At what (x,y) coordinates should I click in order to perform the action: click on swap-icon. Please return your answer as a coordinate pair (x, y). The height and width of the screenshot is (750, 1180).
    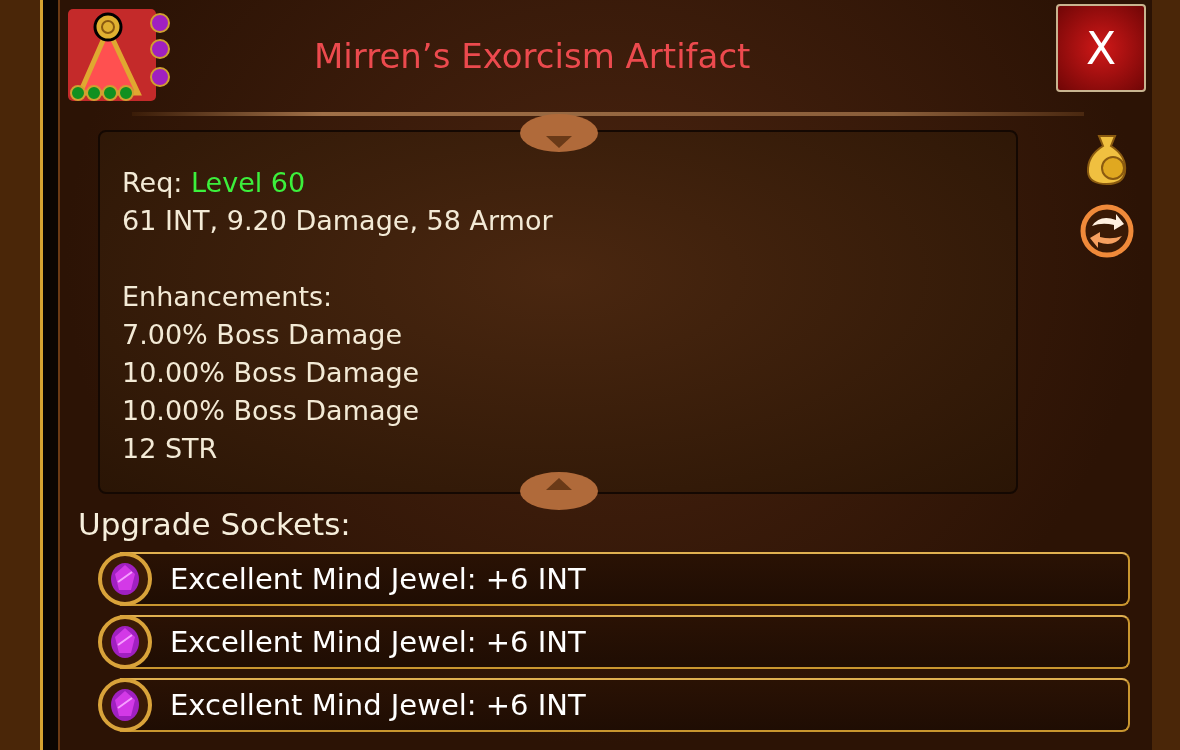
    Looking at the image, I should click on (1107, 231).